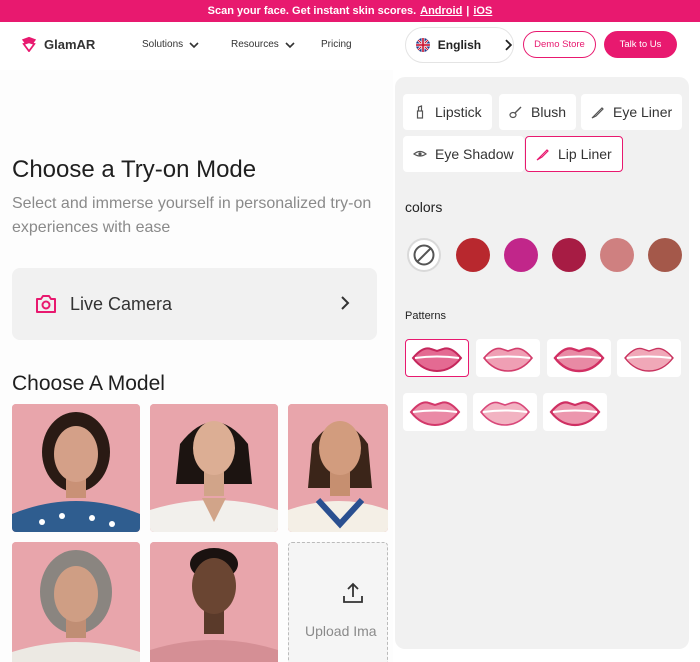  Describe the element at coordinates (420, 153) in the screenshot. I see `eye-shadow-icon` at that location.